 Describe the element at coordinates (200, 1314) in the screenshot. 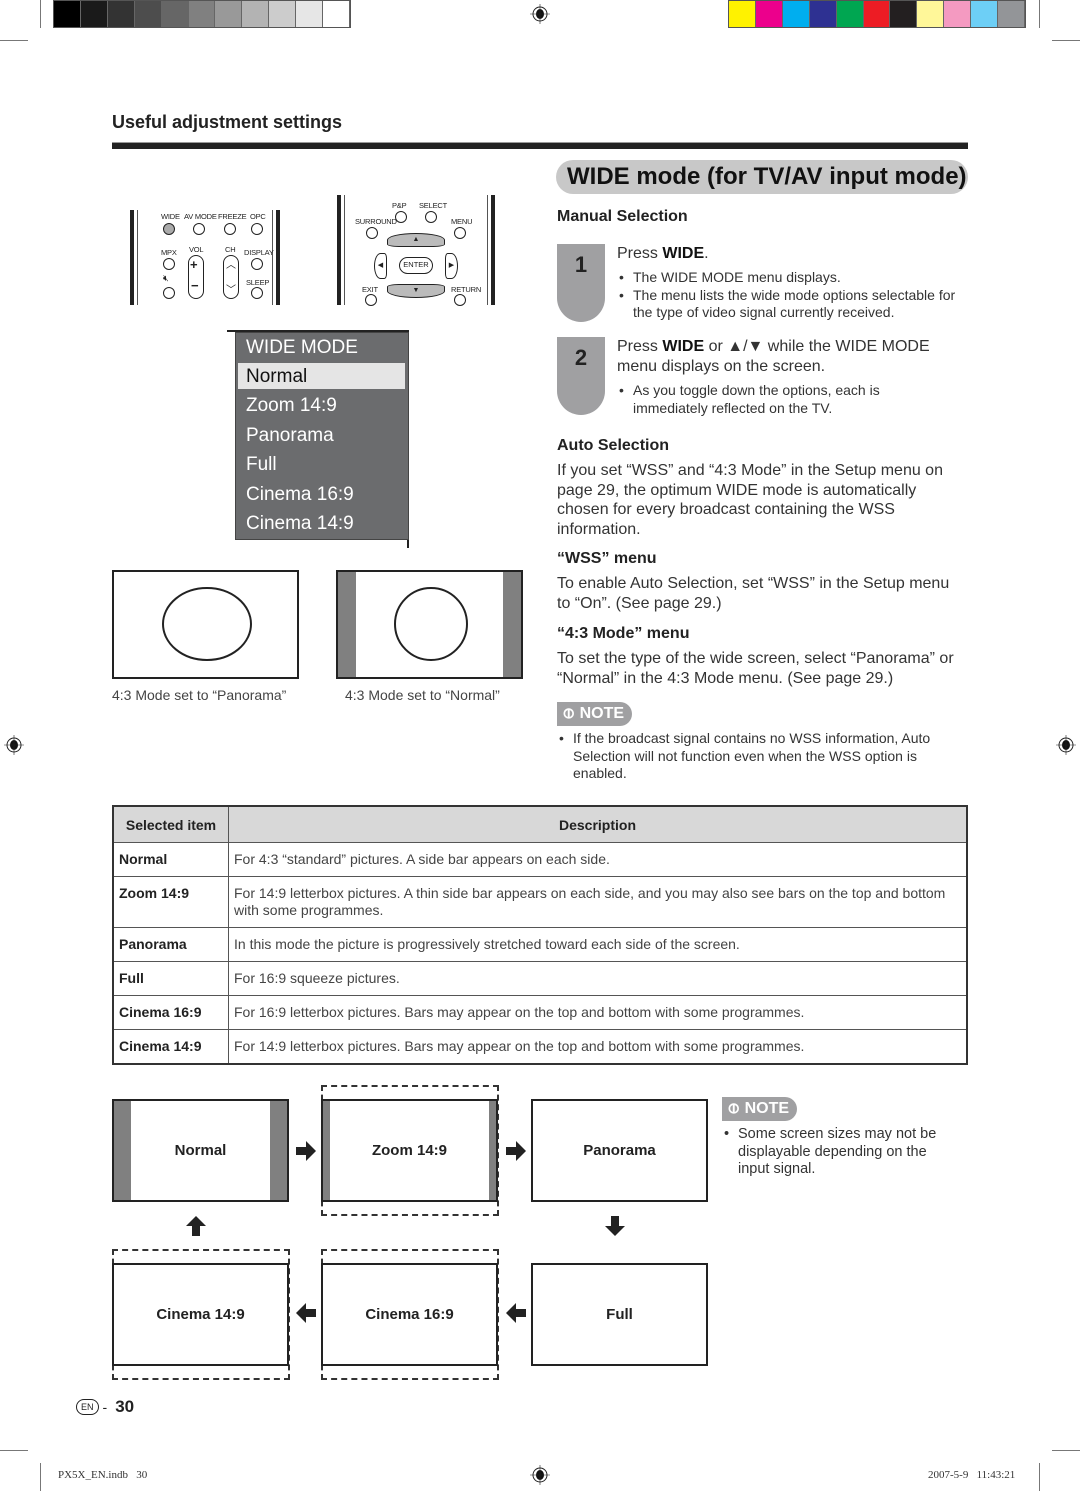

I see `flow-box-cinema-14-9: Cinema 14:9` at that location.